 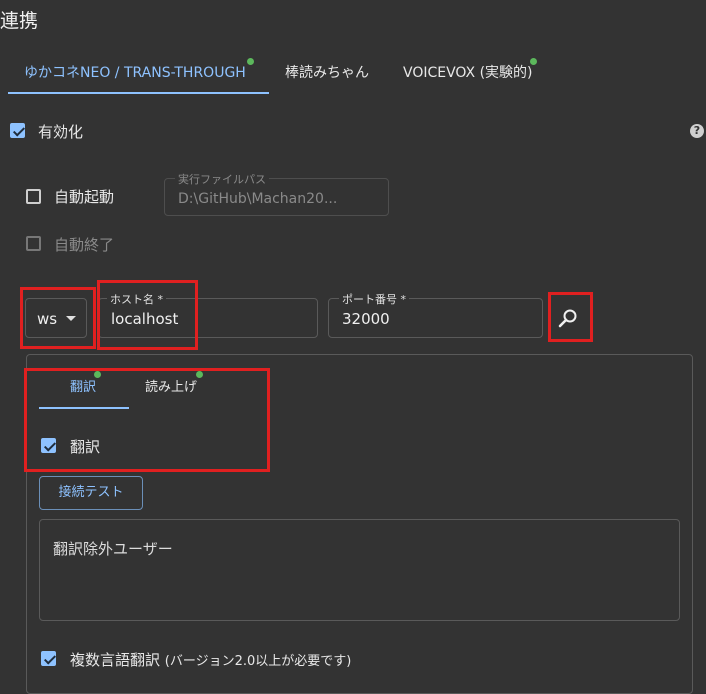 What do you see at coordinates (435, 314) in the screenshot?
I see `port-field: ポート番号 * 32000` at bounding box center [435, 314].